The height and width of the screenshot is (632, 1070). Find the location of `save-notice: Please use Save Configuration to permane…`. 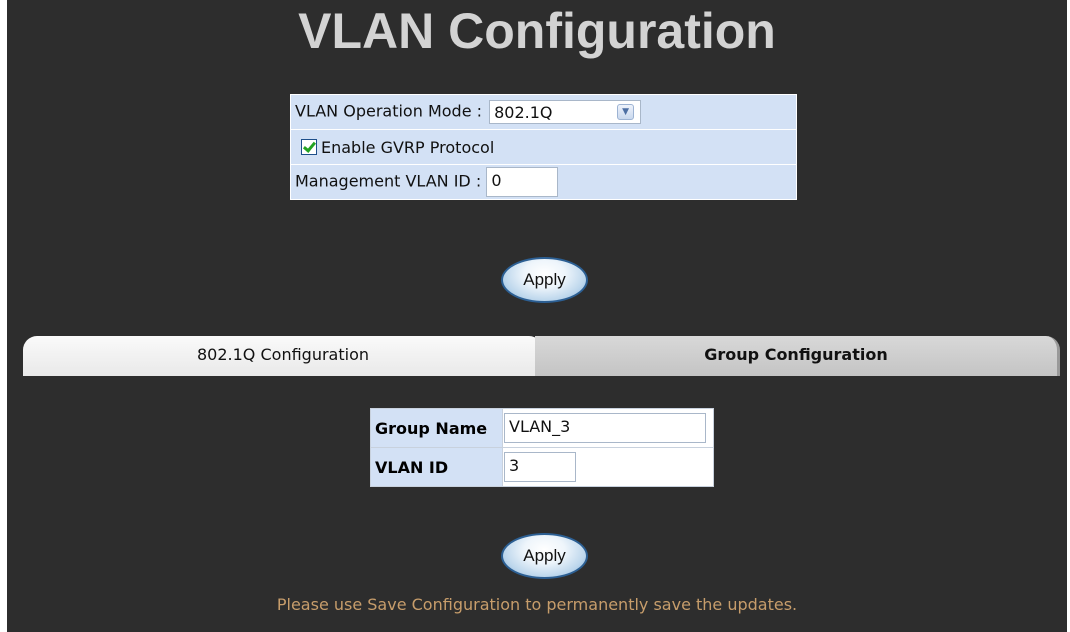

save-notice: Please use Save Configuration to permane… is located at coordinates (537, 604).